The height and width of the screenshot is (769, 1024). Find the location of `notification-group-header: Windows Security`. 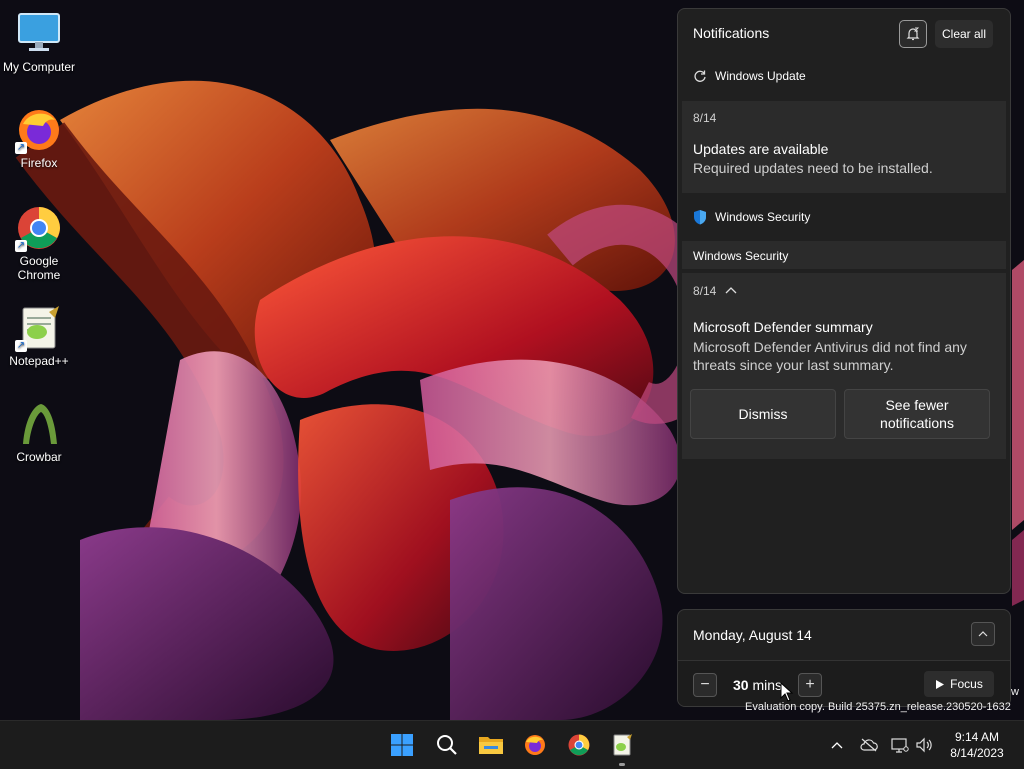

notification-group-header: Windows Security is located at coordinates (751, 217).